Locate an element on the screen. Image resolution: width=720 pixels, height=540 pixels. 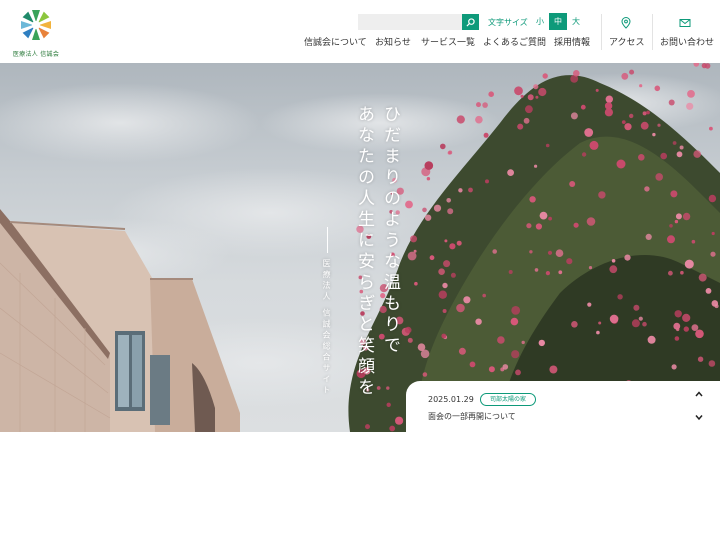
search-icon is located at coordinates (470, 22).